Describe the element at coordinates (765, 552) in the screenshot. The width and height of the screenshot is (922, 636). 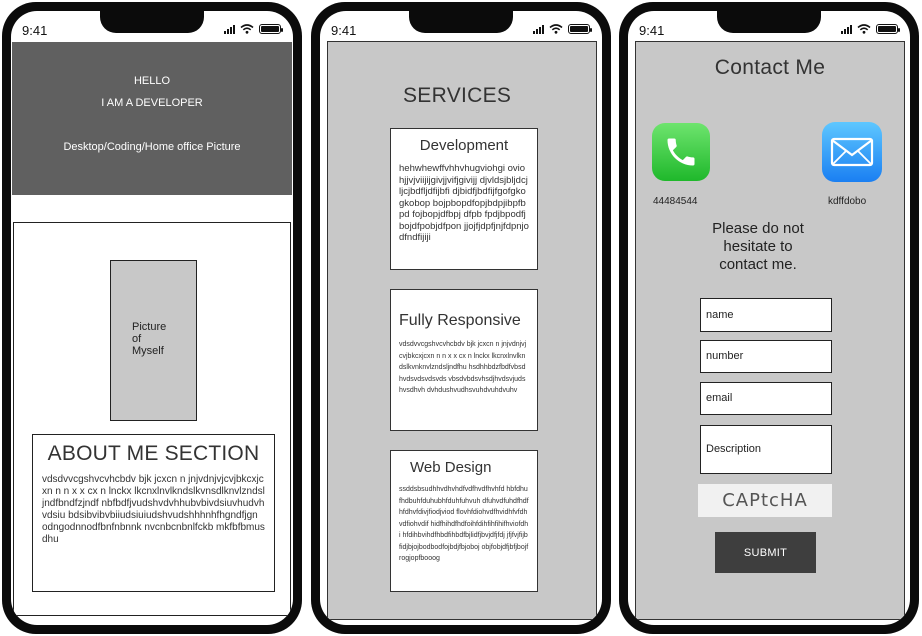
I see `submit-button: SUBMIT` at that location.